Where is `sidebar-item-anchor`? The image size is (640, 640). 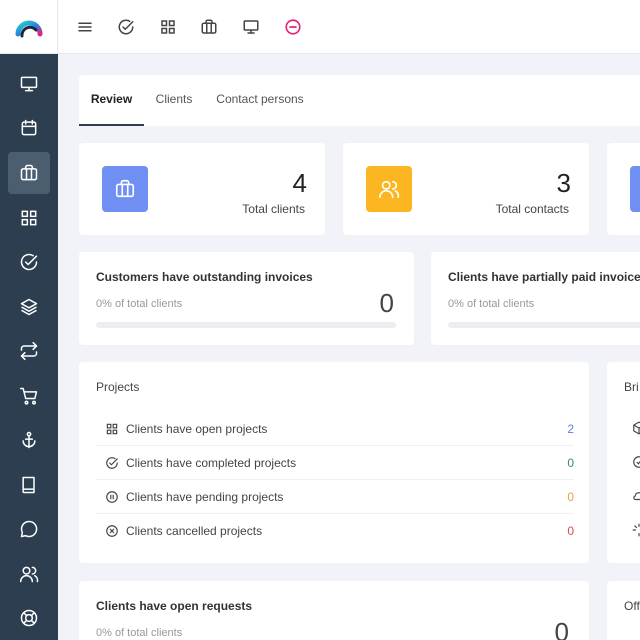 sidebar-item-anchor is located at coordinates (29, 440).